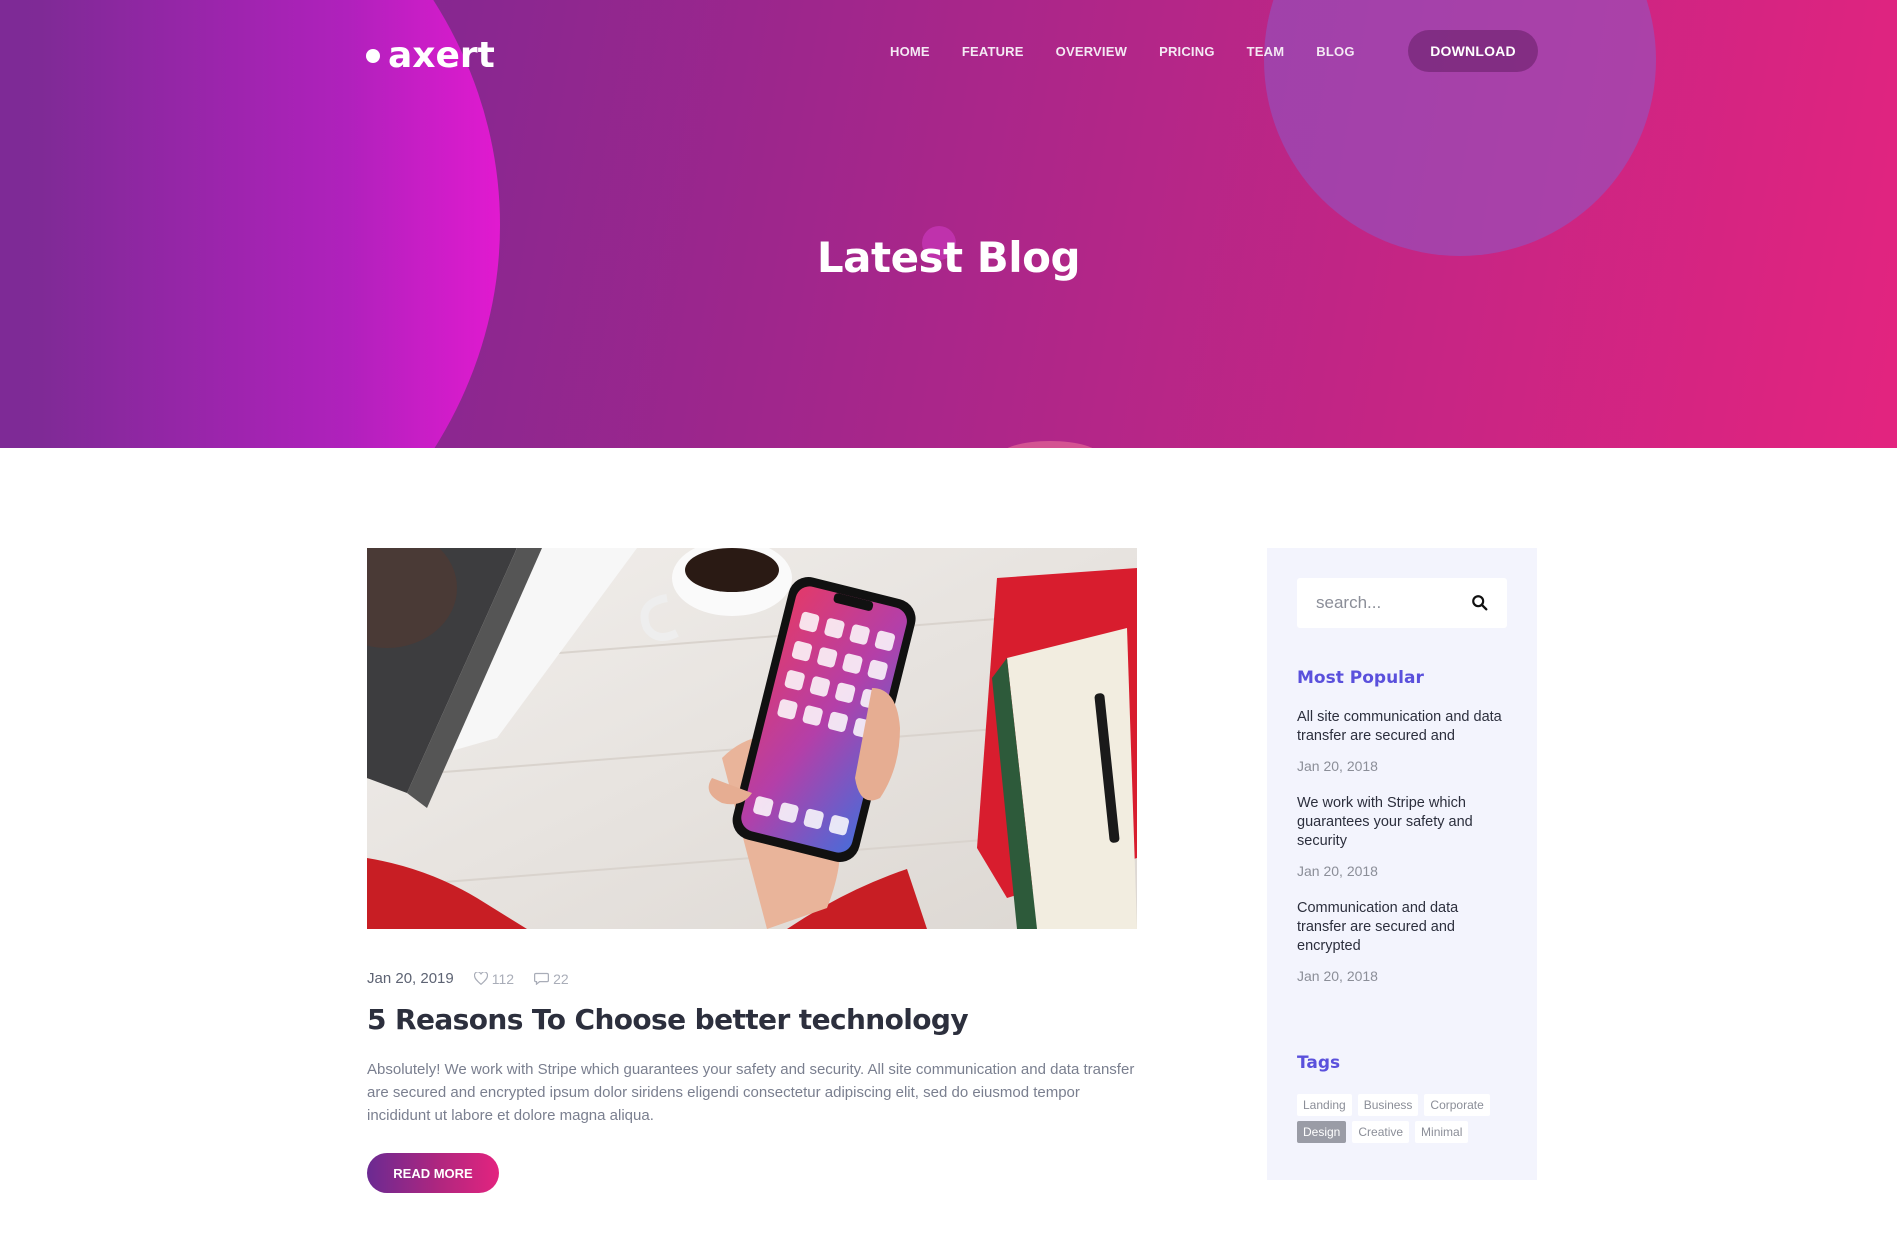 This screenshot has height=1250, width=1897. Describe the element at coordinates (1442, 1132) in the screenshot. I see `tag-minimal: Minimal` at that location.